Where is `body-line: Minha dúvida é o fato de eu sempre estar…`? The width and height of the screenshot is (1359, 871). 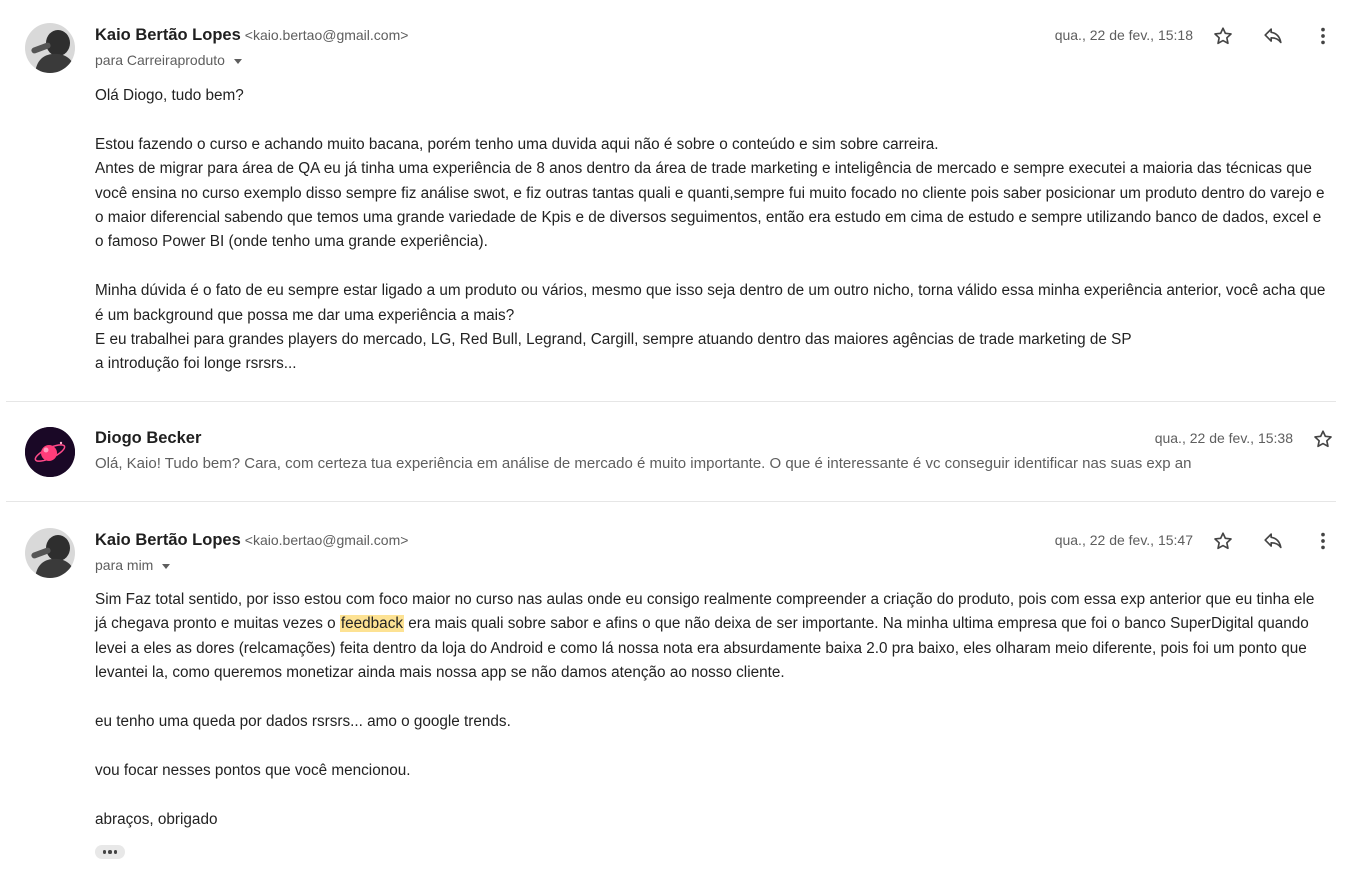 body-line: Minha dúvida é o fato de eu sempre estar… is located at coordinates (710, 303).